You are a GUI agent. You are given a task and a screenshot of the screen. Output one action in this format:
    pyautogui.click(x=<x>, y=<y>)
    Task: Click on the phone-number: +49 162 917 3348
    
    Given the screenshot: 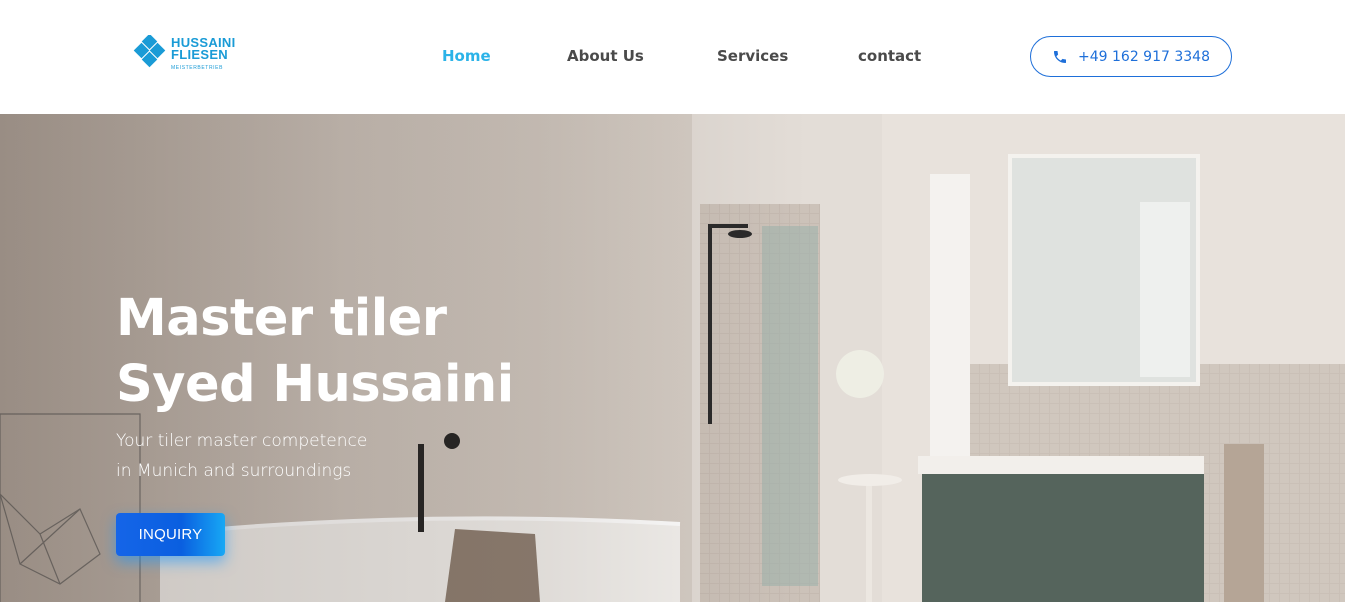 What is the action you would take?
    pyautogui.click(x=1144, y=56)
    